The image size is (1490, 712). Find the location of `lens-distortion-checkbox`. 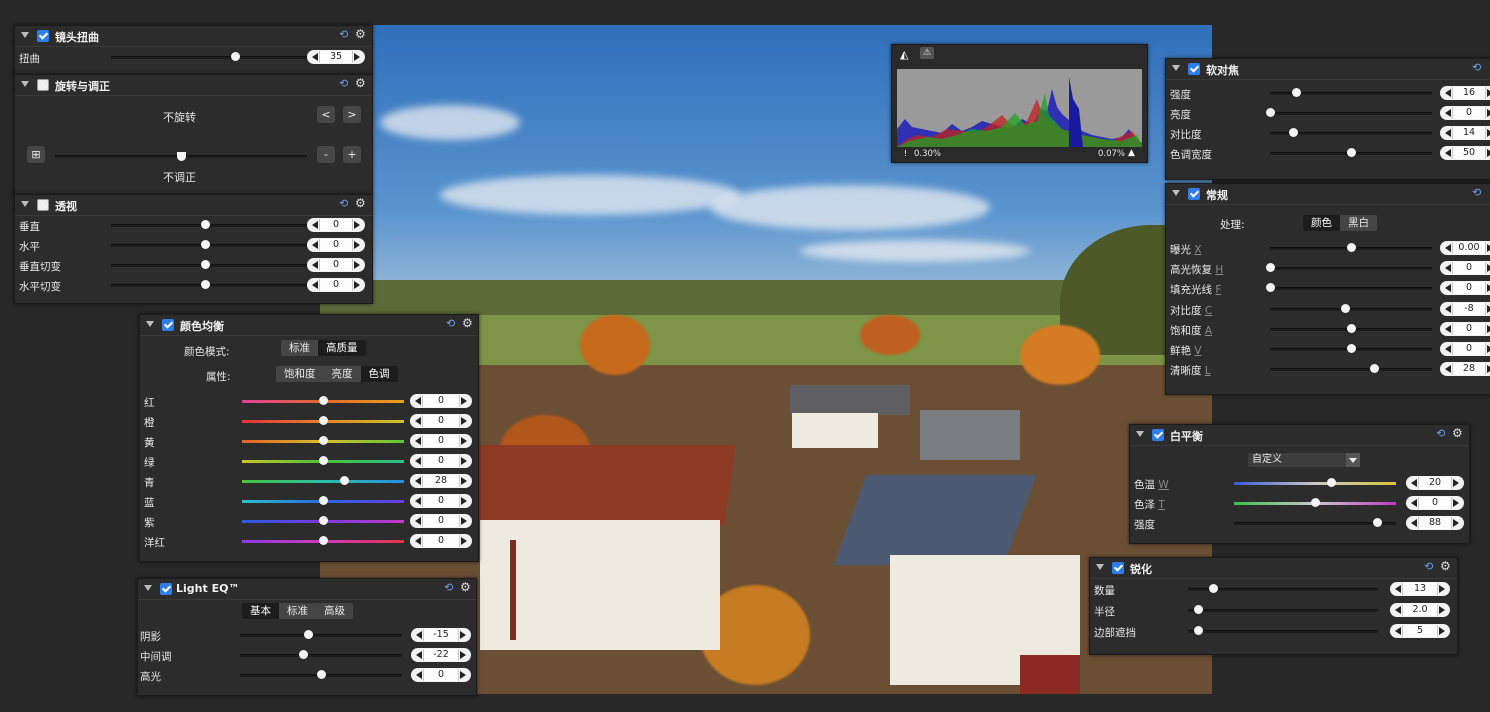

lens-distortion-checkbox is located at coordinates (43, 36).